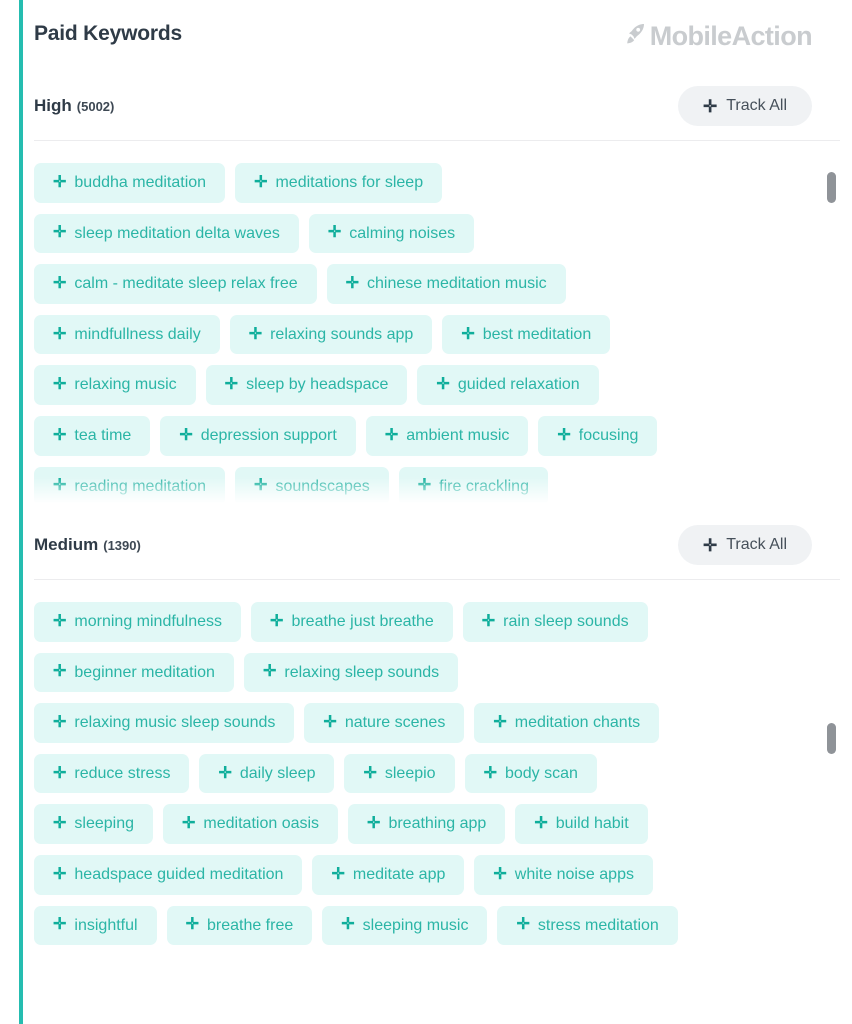 Image resolution: width=852 pixels, height=1024 pixels. I want to click on keyword-label: tea time, so click(103, 435).